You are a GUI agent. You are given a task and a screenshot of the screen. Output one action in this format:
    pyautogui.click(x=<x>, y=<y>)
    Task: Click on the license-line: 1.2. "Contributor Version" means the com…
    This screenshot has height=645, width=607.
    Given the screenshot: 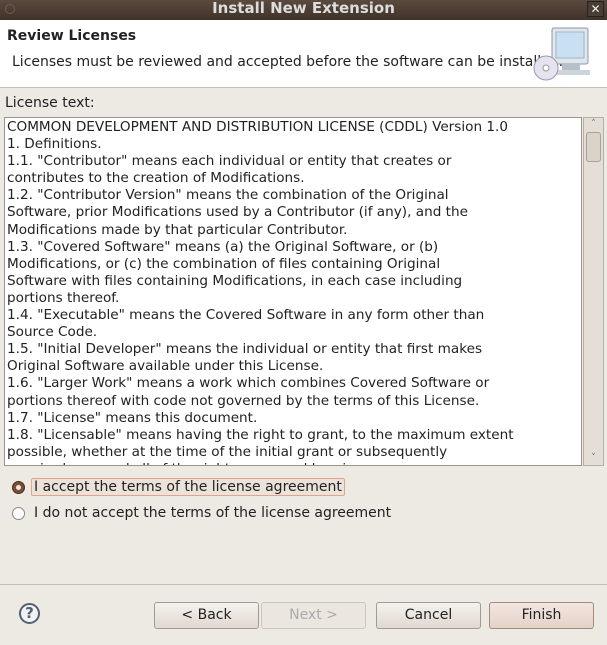 What is the action you would take?
    pyautogui.click(x=228, y=195)
    